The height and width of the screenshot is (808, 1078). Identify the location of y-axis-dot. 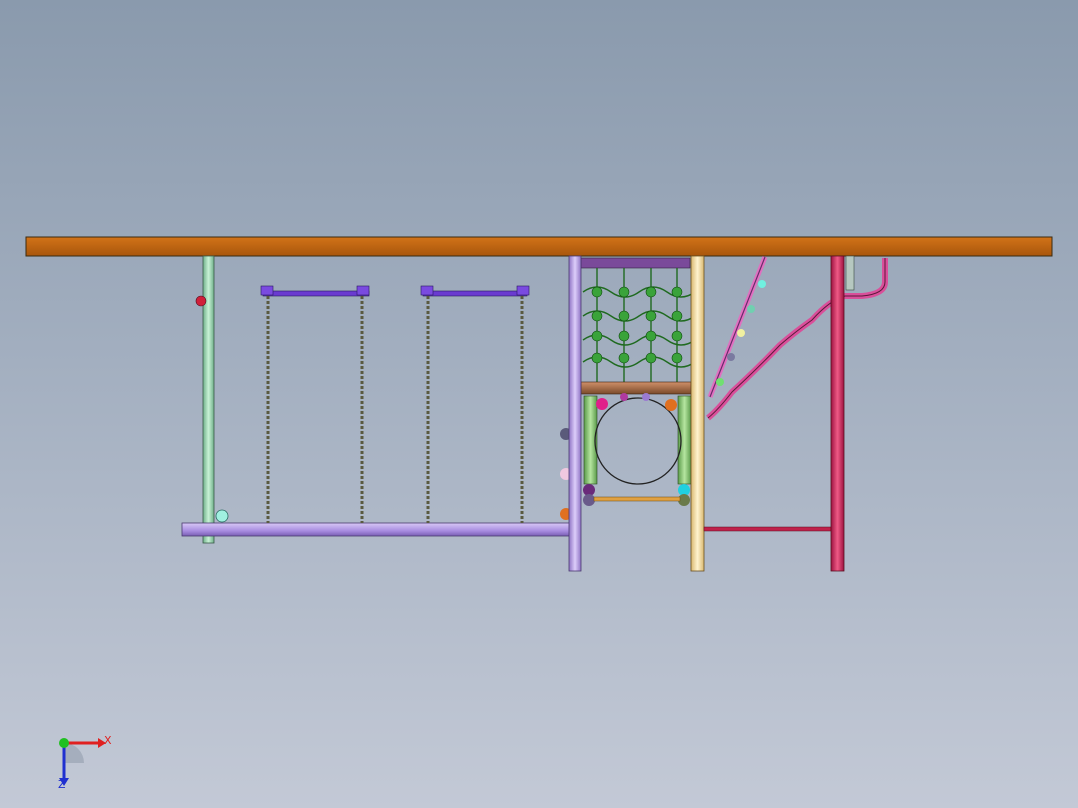
(64, 743).